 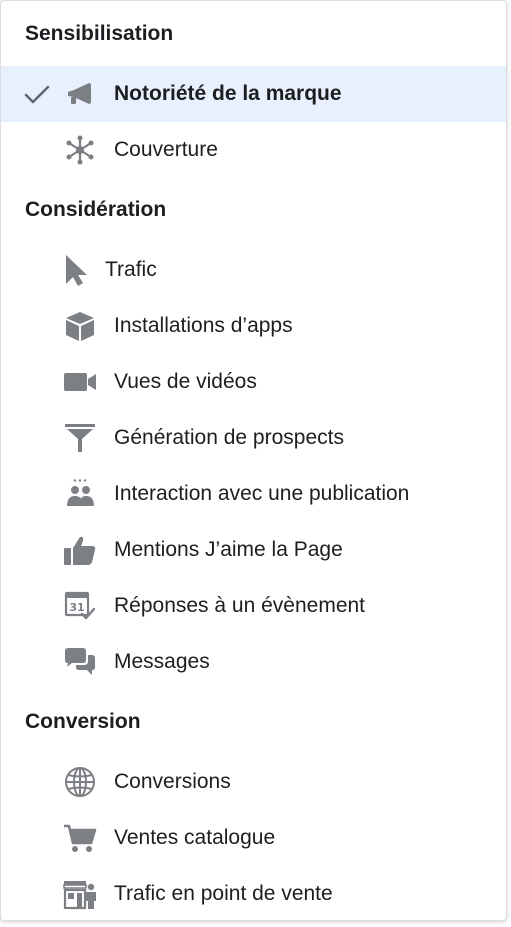 What do you see at coordinates (185, 381) in the screenshot?
I see `menu-item-label: Vues de vidéos` at bounding box center [185, 381].